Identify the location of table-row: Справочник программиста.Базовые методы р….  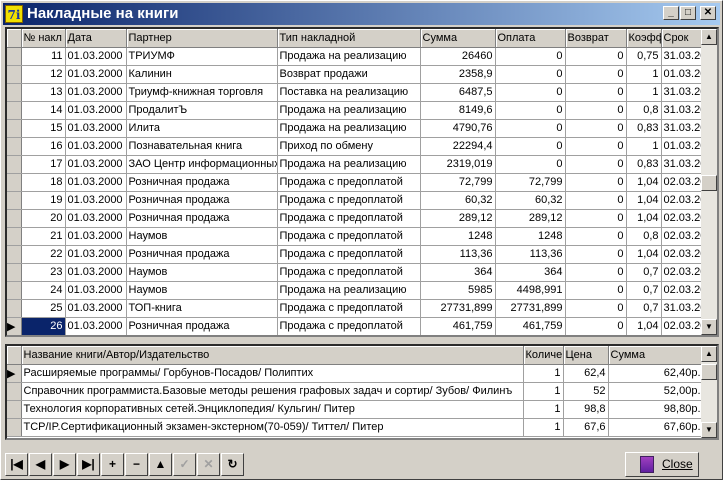
(355, 391).